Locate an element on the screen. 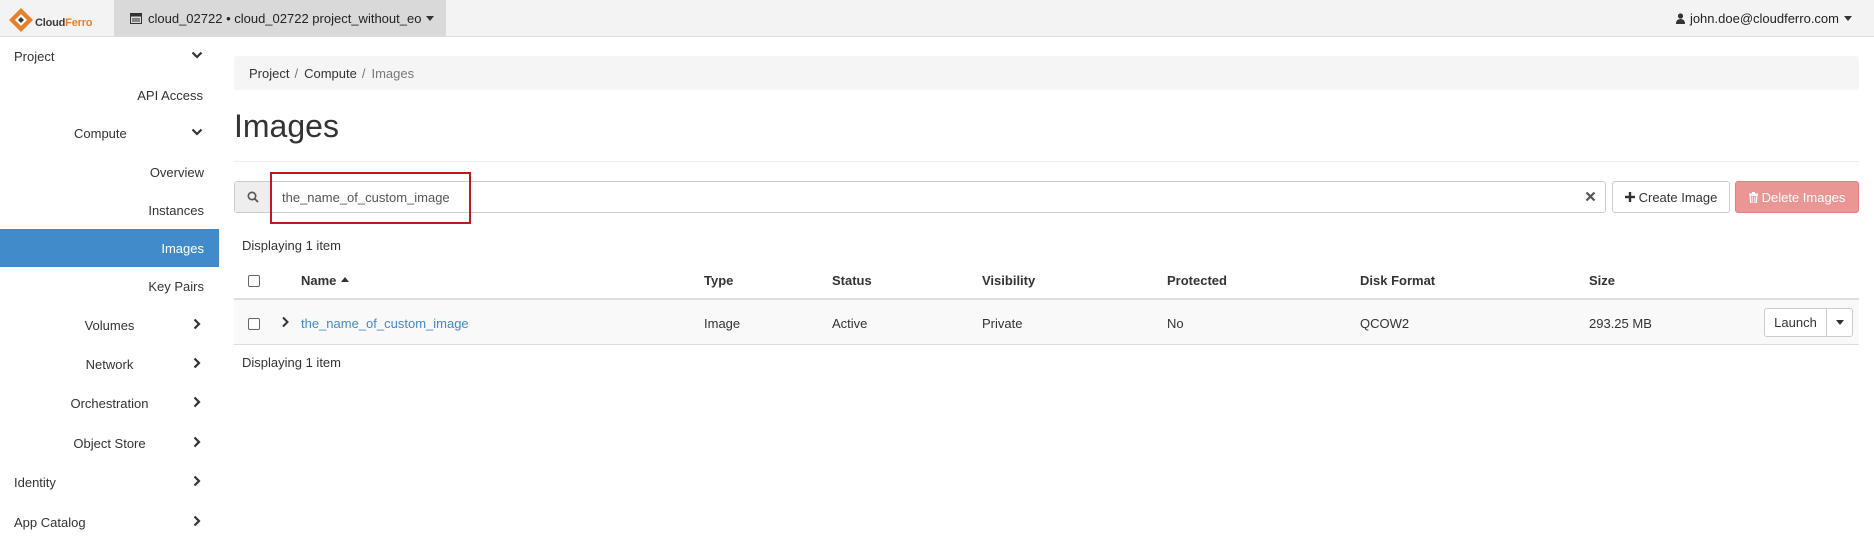 The image size is (1874, 545). sidebar-item-label: Identity is located at coordinates (35, 482).